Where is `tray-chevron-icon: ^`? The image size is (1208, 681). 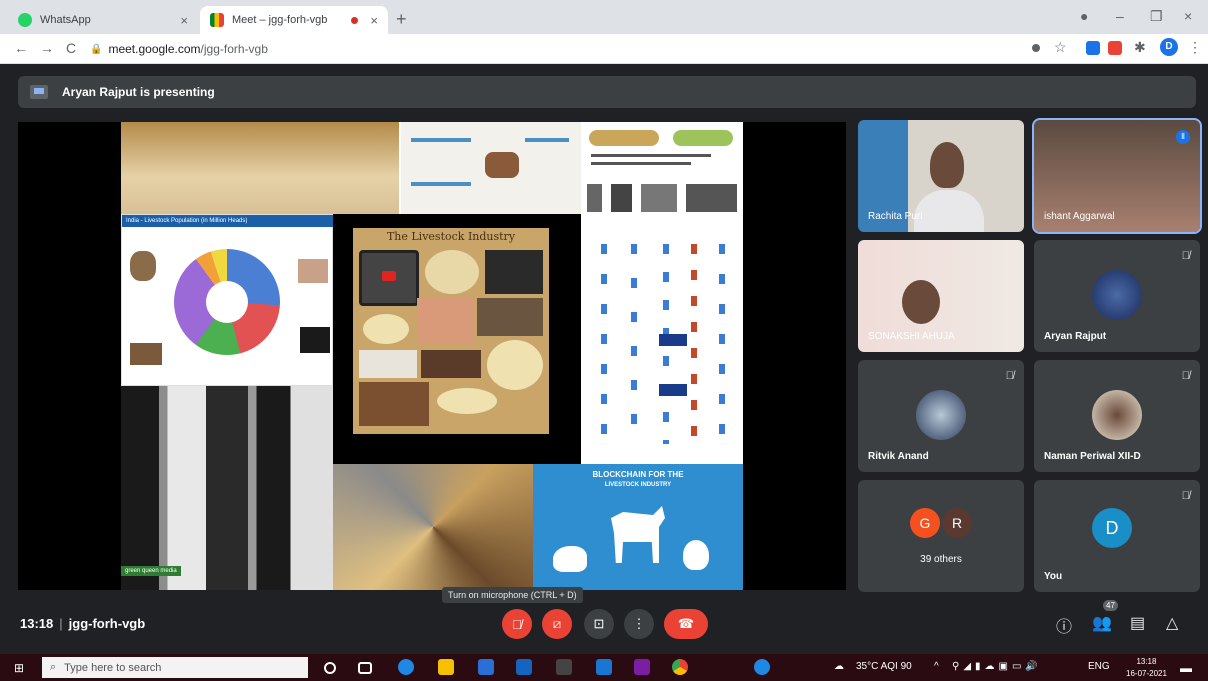 tray-chevron-icon: ^ is located at coordinates (936, 666).